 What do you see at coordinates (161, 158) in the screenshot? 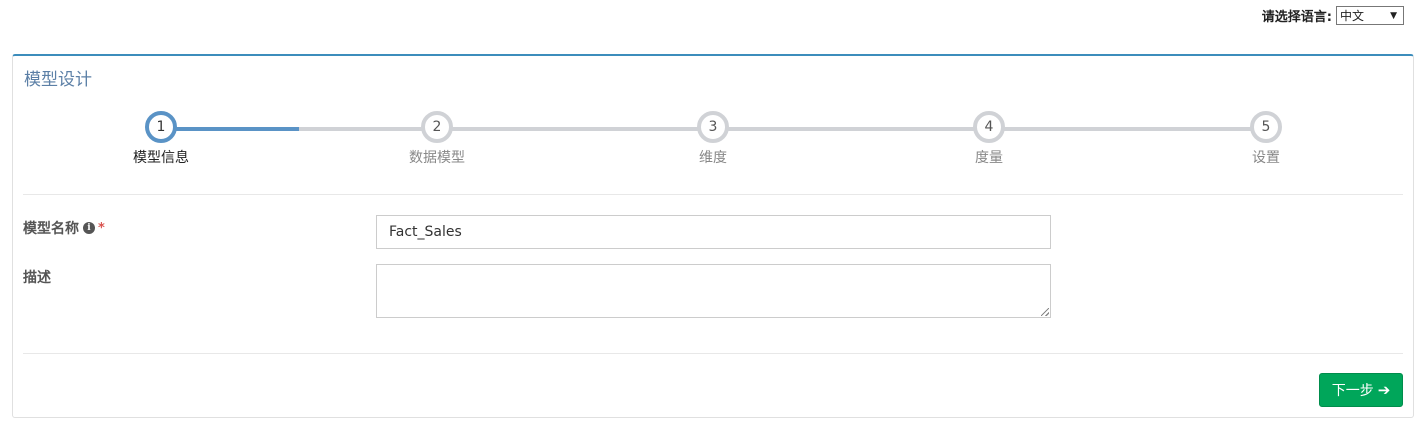
I see `step-label-1: 模型信息` at bounding box center [161, 158].